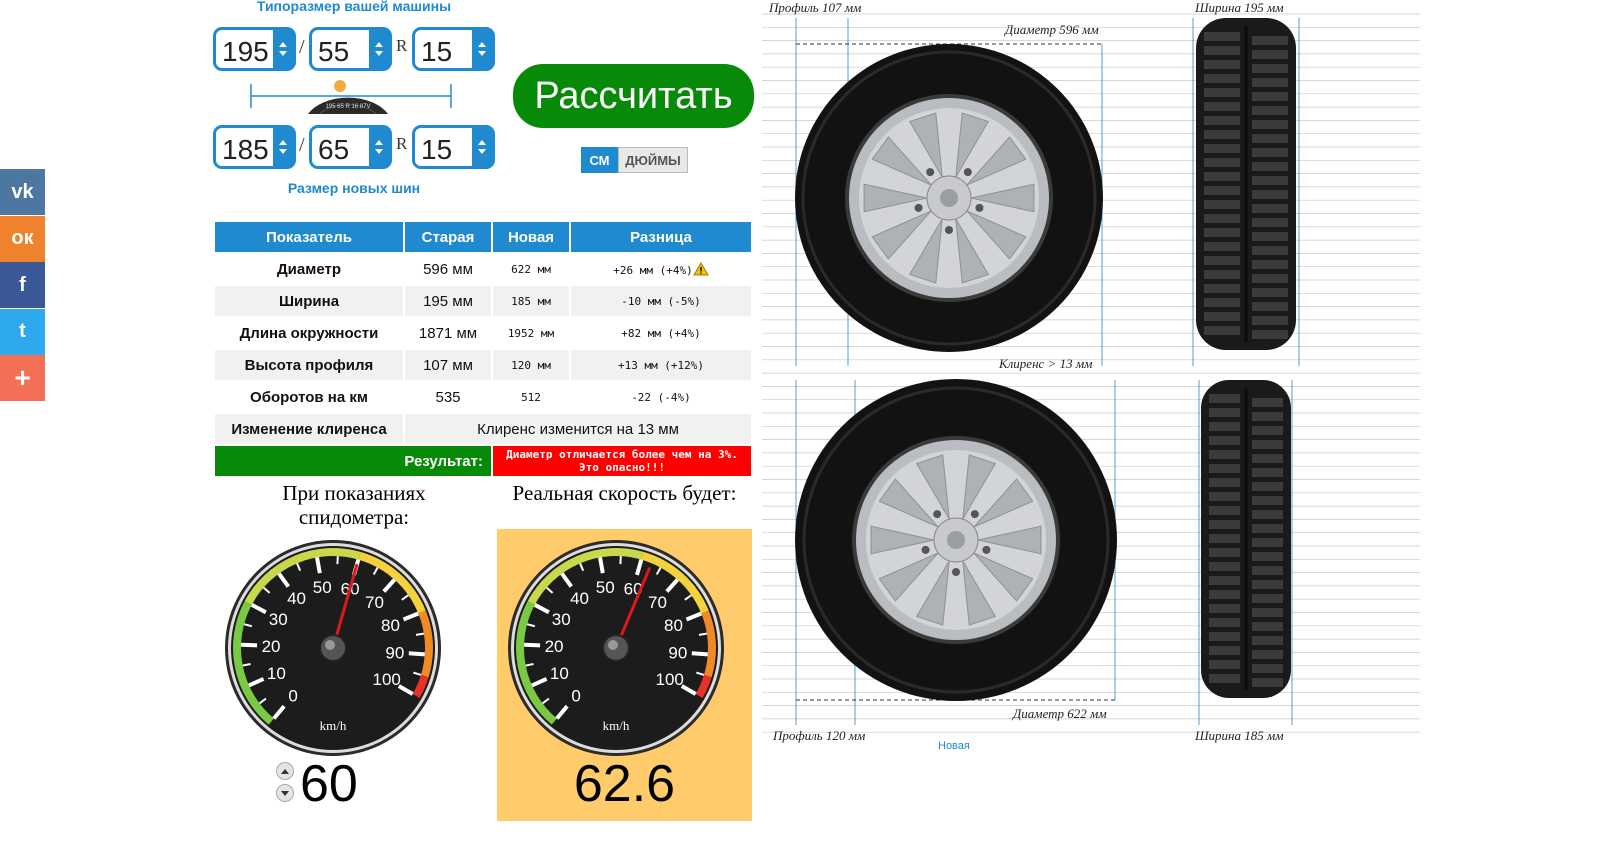 The image size is (1620, 855). What do you see at coordinates (633, 96) in the screenshot?
I see `calculate-button: Рассчитать` at bounding box center [633, 96].